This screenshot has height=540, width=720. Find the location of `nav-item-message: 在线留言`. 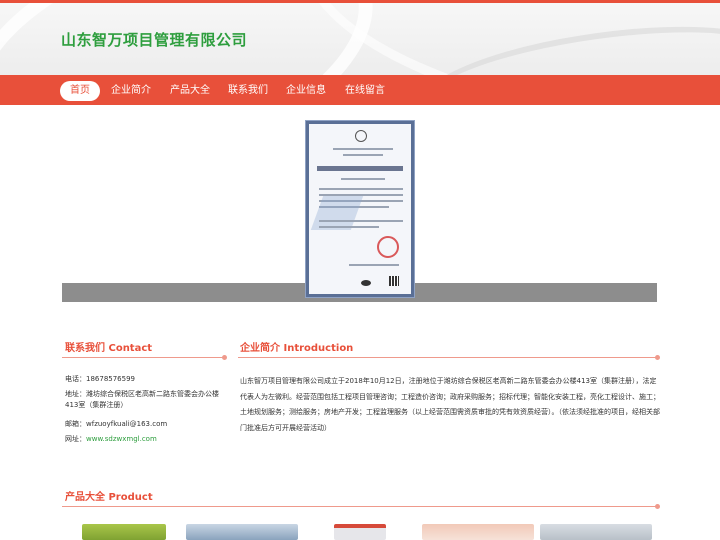

nav-item-message: 在线留言 is located at coordinates (365, 91).